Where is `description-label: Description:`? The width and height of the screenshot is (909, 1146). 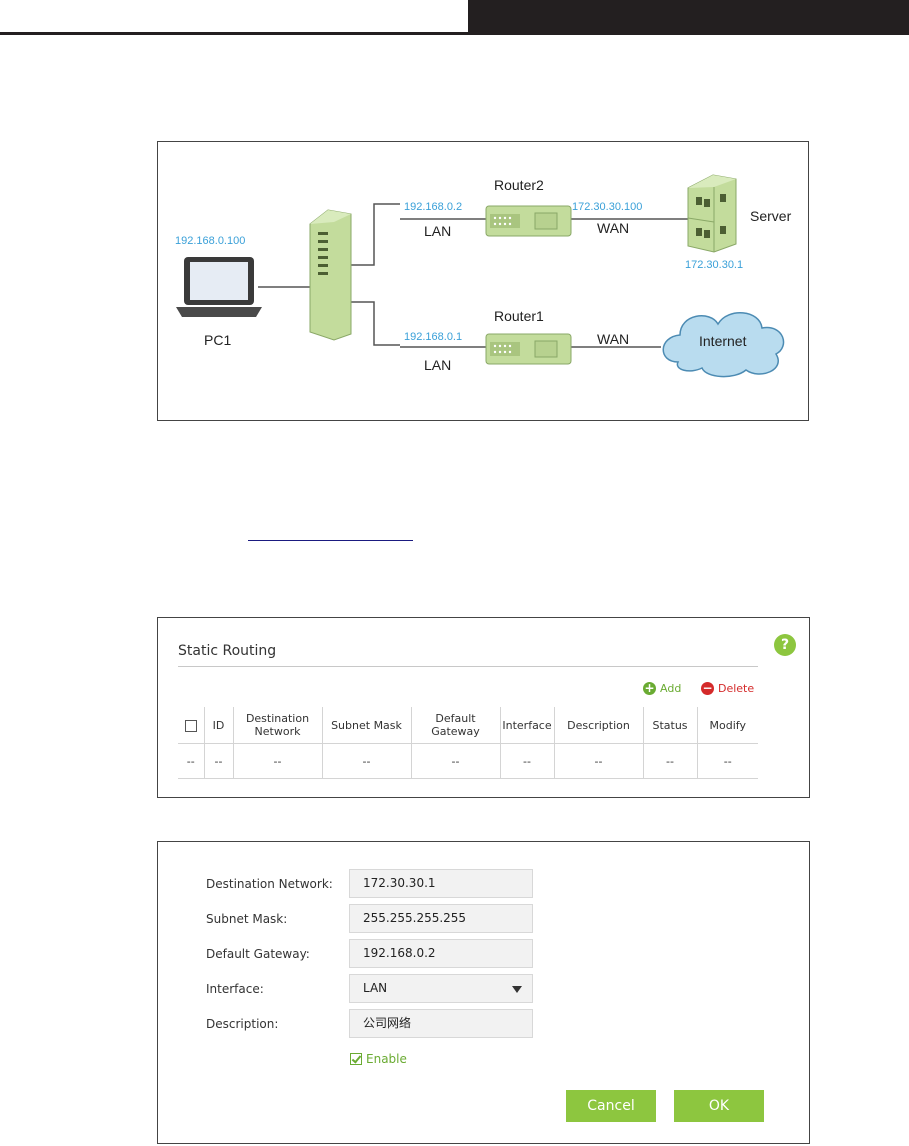 description-label: Description: is located at coordinates (242, 1024).